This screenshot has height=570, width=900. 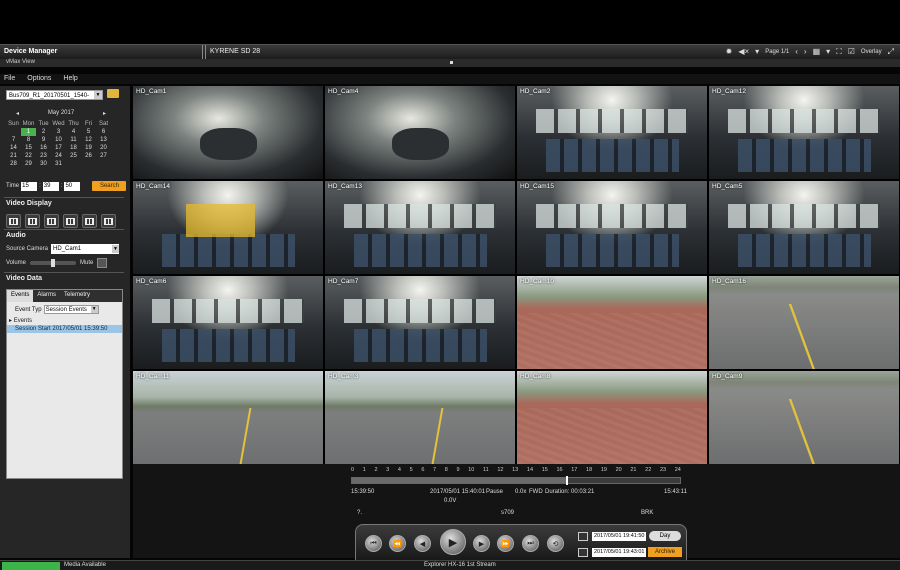 What do you see at coordinates (566, 480) in the screenshot?
I see `timeline-cursor` at bounding box center [566, 480].